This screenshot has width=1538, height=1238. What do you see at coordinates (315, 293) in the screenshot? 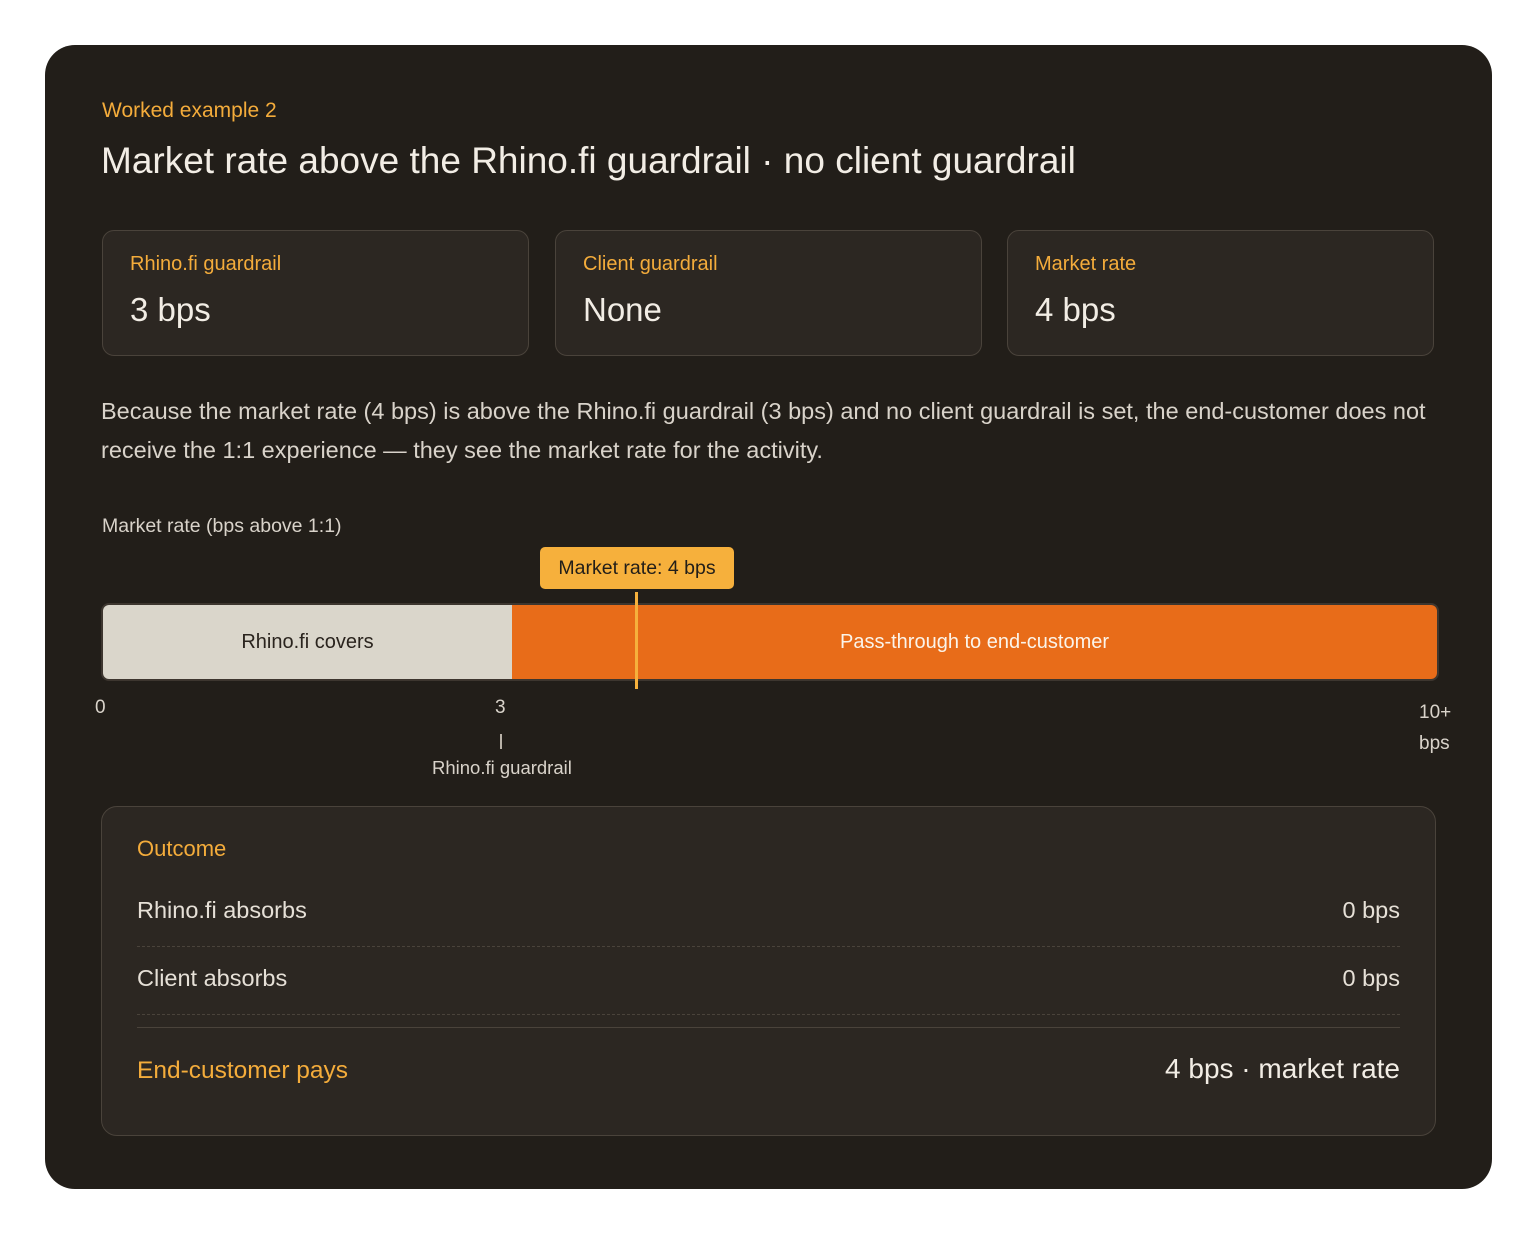
I see `stat-card-rhino-guardrail: Rhino.fi guardrail 3 bps` at bounding box center [315, 293].